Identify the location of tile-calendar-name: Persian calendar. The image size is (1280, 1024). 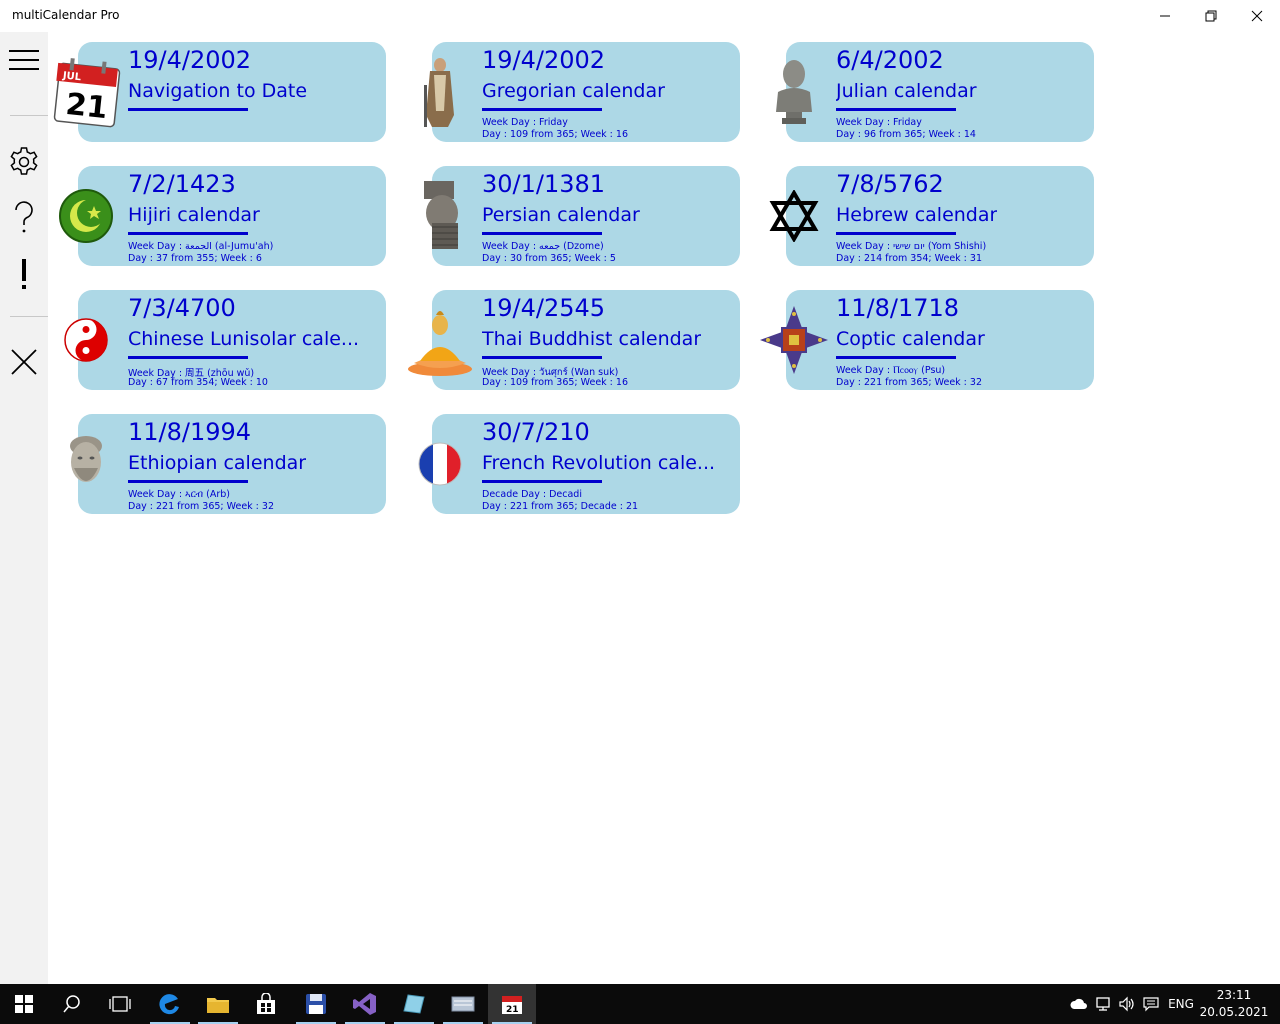
(561, 215).